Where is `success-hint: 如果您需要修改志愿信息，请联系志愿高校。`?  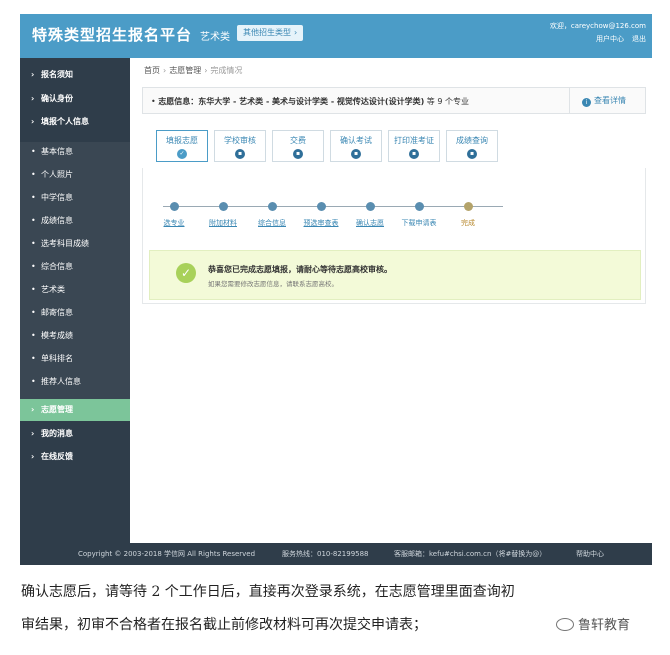 success-hint: 如果您需要修改志愿信息，请联系志愿高校。 is located at coordinates (273, 284).